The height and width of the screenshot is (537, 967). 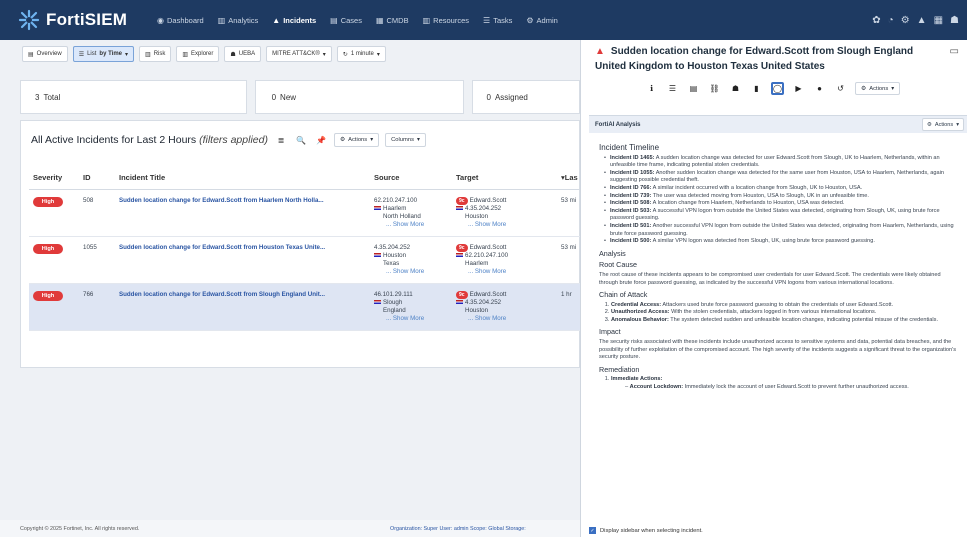 I want to click on flag-icon, so click(x=459, y=207).